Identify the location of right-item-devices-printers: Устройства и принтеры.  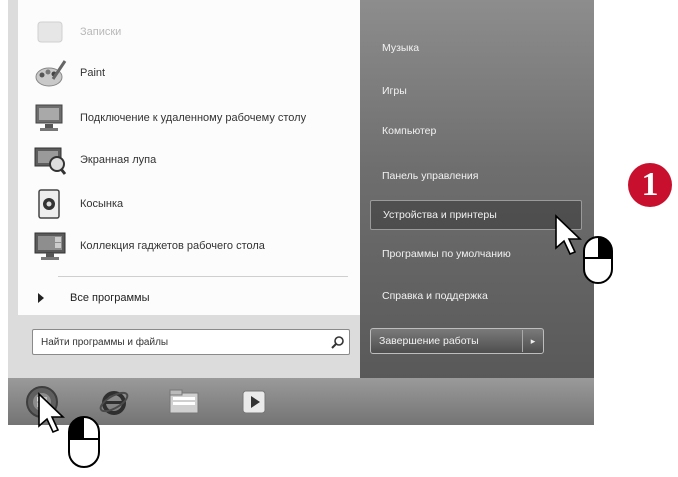
(476, 215).